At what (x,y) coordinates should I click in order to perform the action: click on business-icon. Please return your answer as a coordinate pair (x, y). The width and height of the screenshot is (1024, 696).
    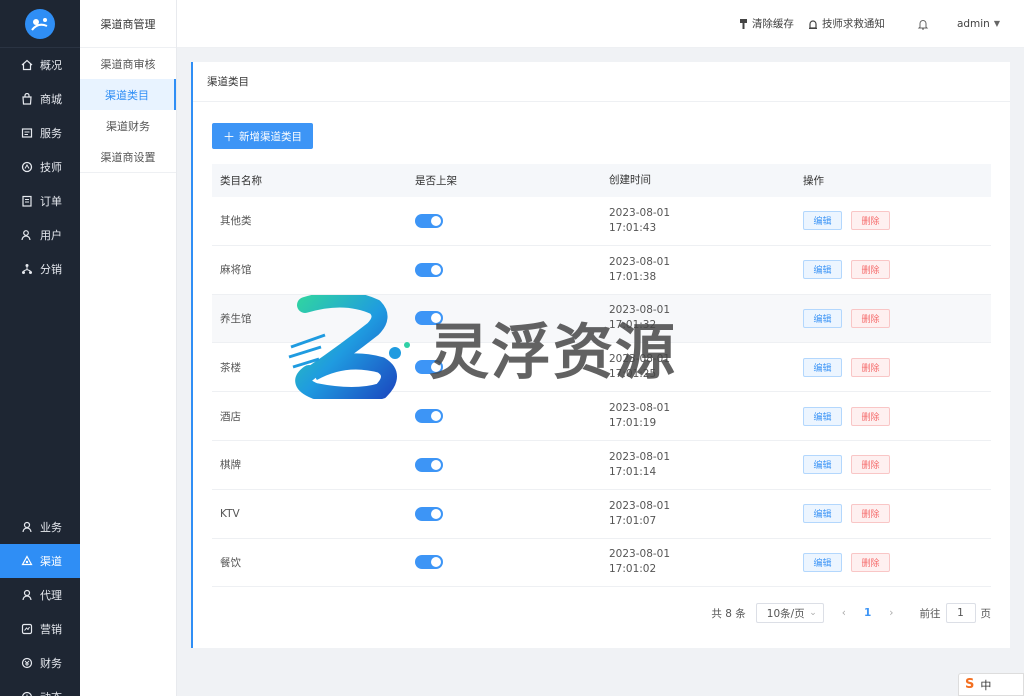
    Looking at the image, I should click on (27, 527).